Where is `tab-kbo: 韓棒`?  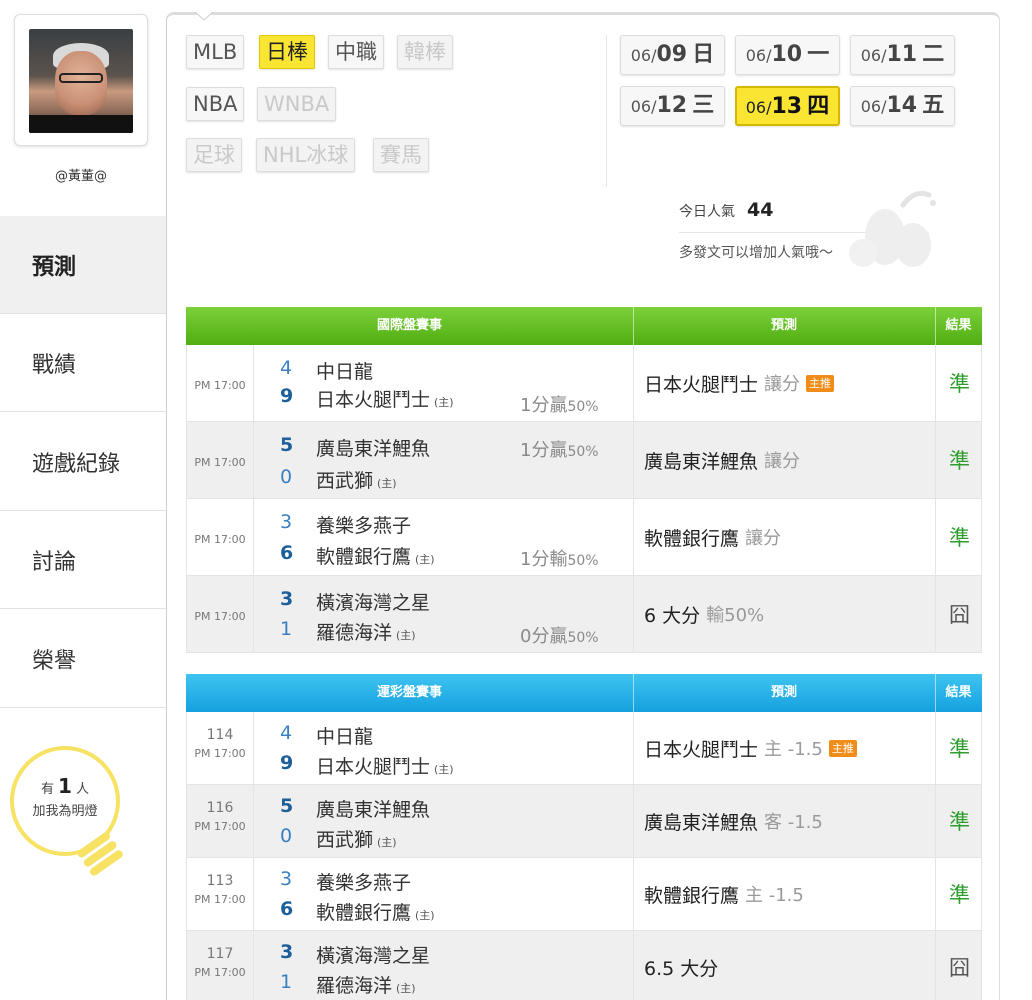 tab-kbo: 韓棒 is located at coordinates (425, 52).